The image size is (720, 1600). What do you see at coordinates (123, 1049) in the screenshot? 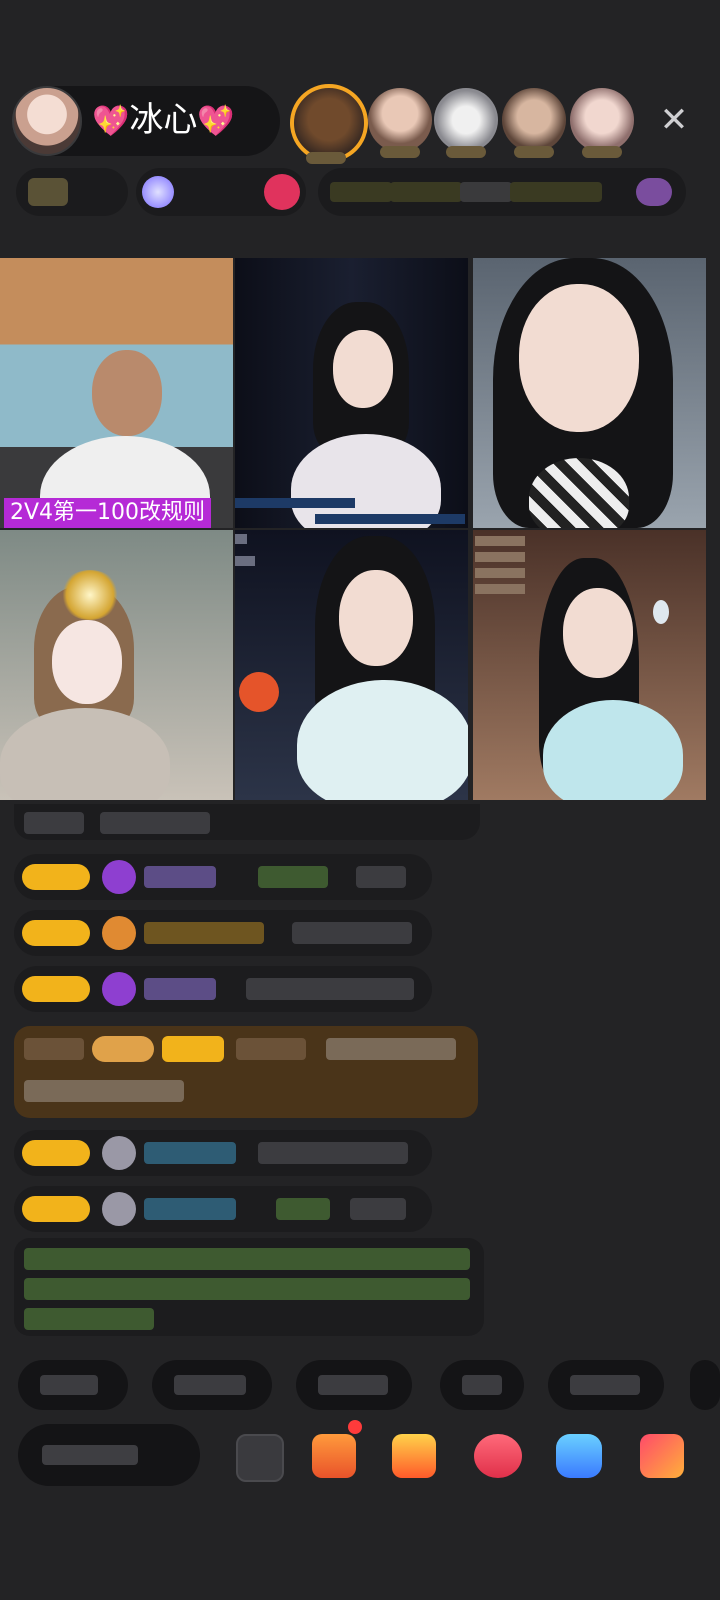
I see `gift-badge` at bounding box center [123, 1049].